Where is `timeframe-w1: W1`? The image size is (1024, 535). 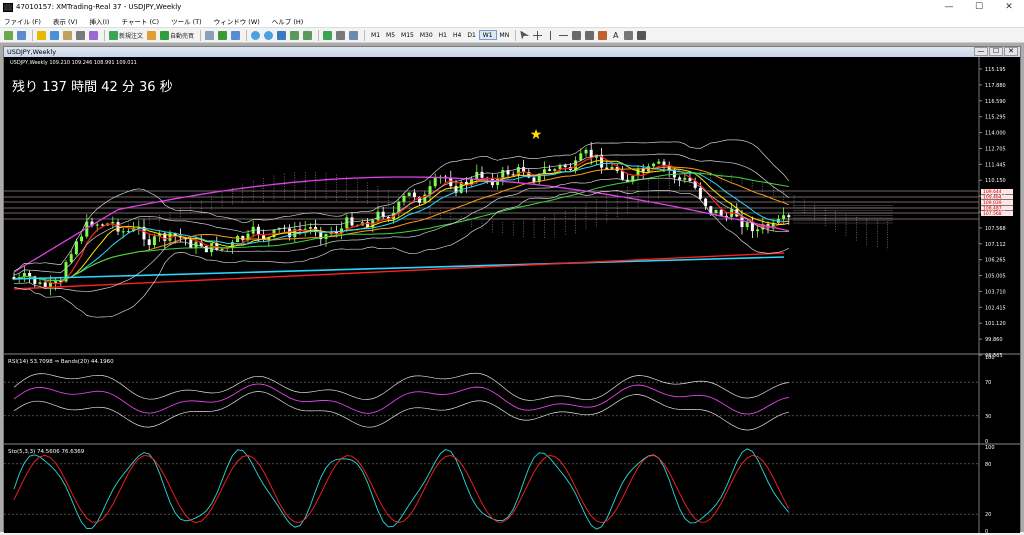 timeframe-w1: W1 is located at coordinates (487, 35).